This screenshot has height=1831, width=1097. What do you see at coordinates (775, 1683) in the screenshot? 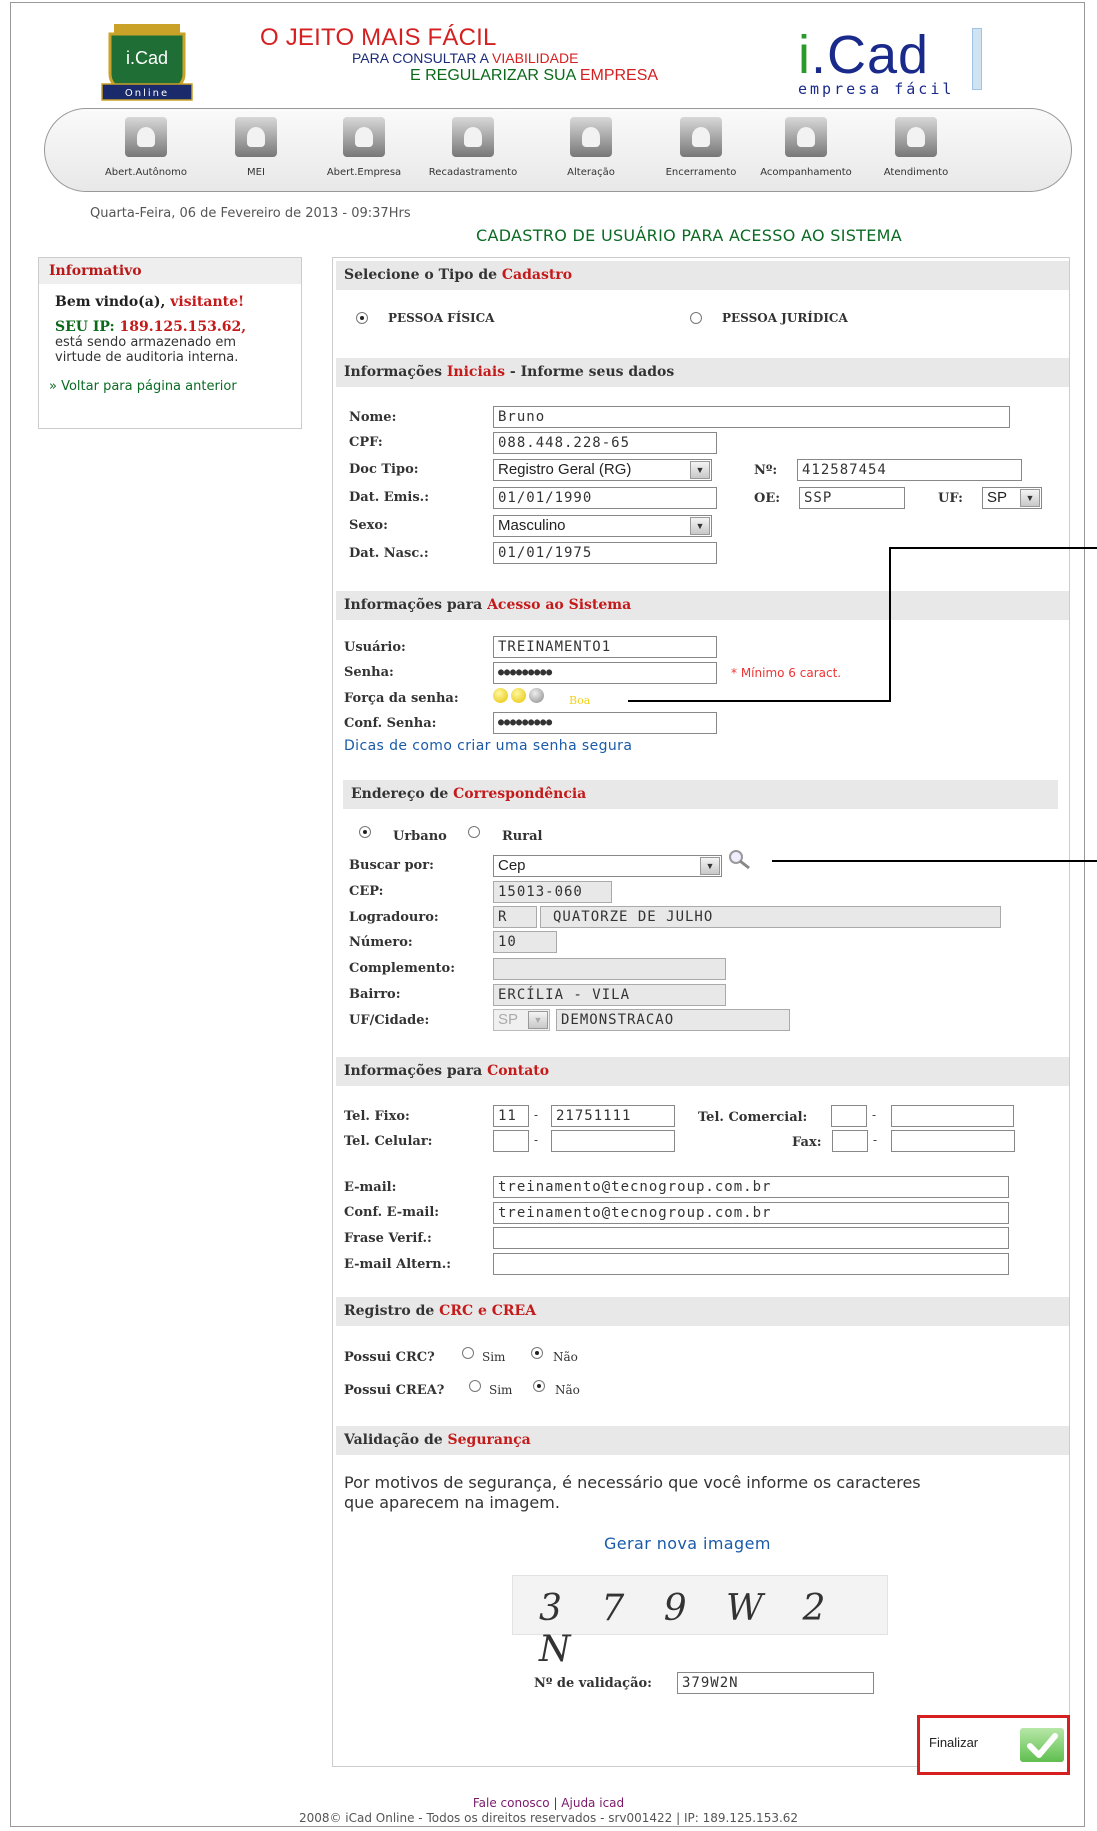
I see `num-validacao-input: 379W2N` at bounding box center [775, 1683].